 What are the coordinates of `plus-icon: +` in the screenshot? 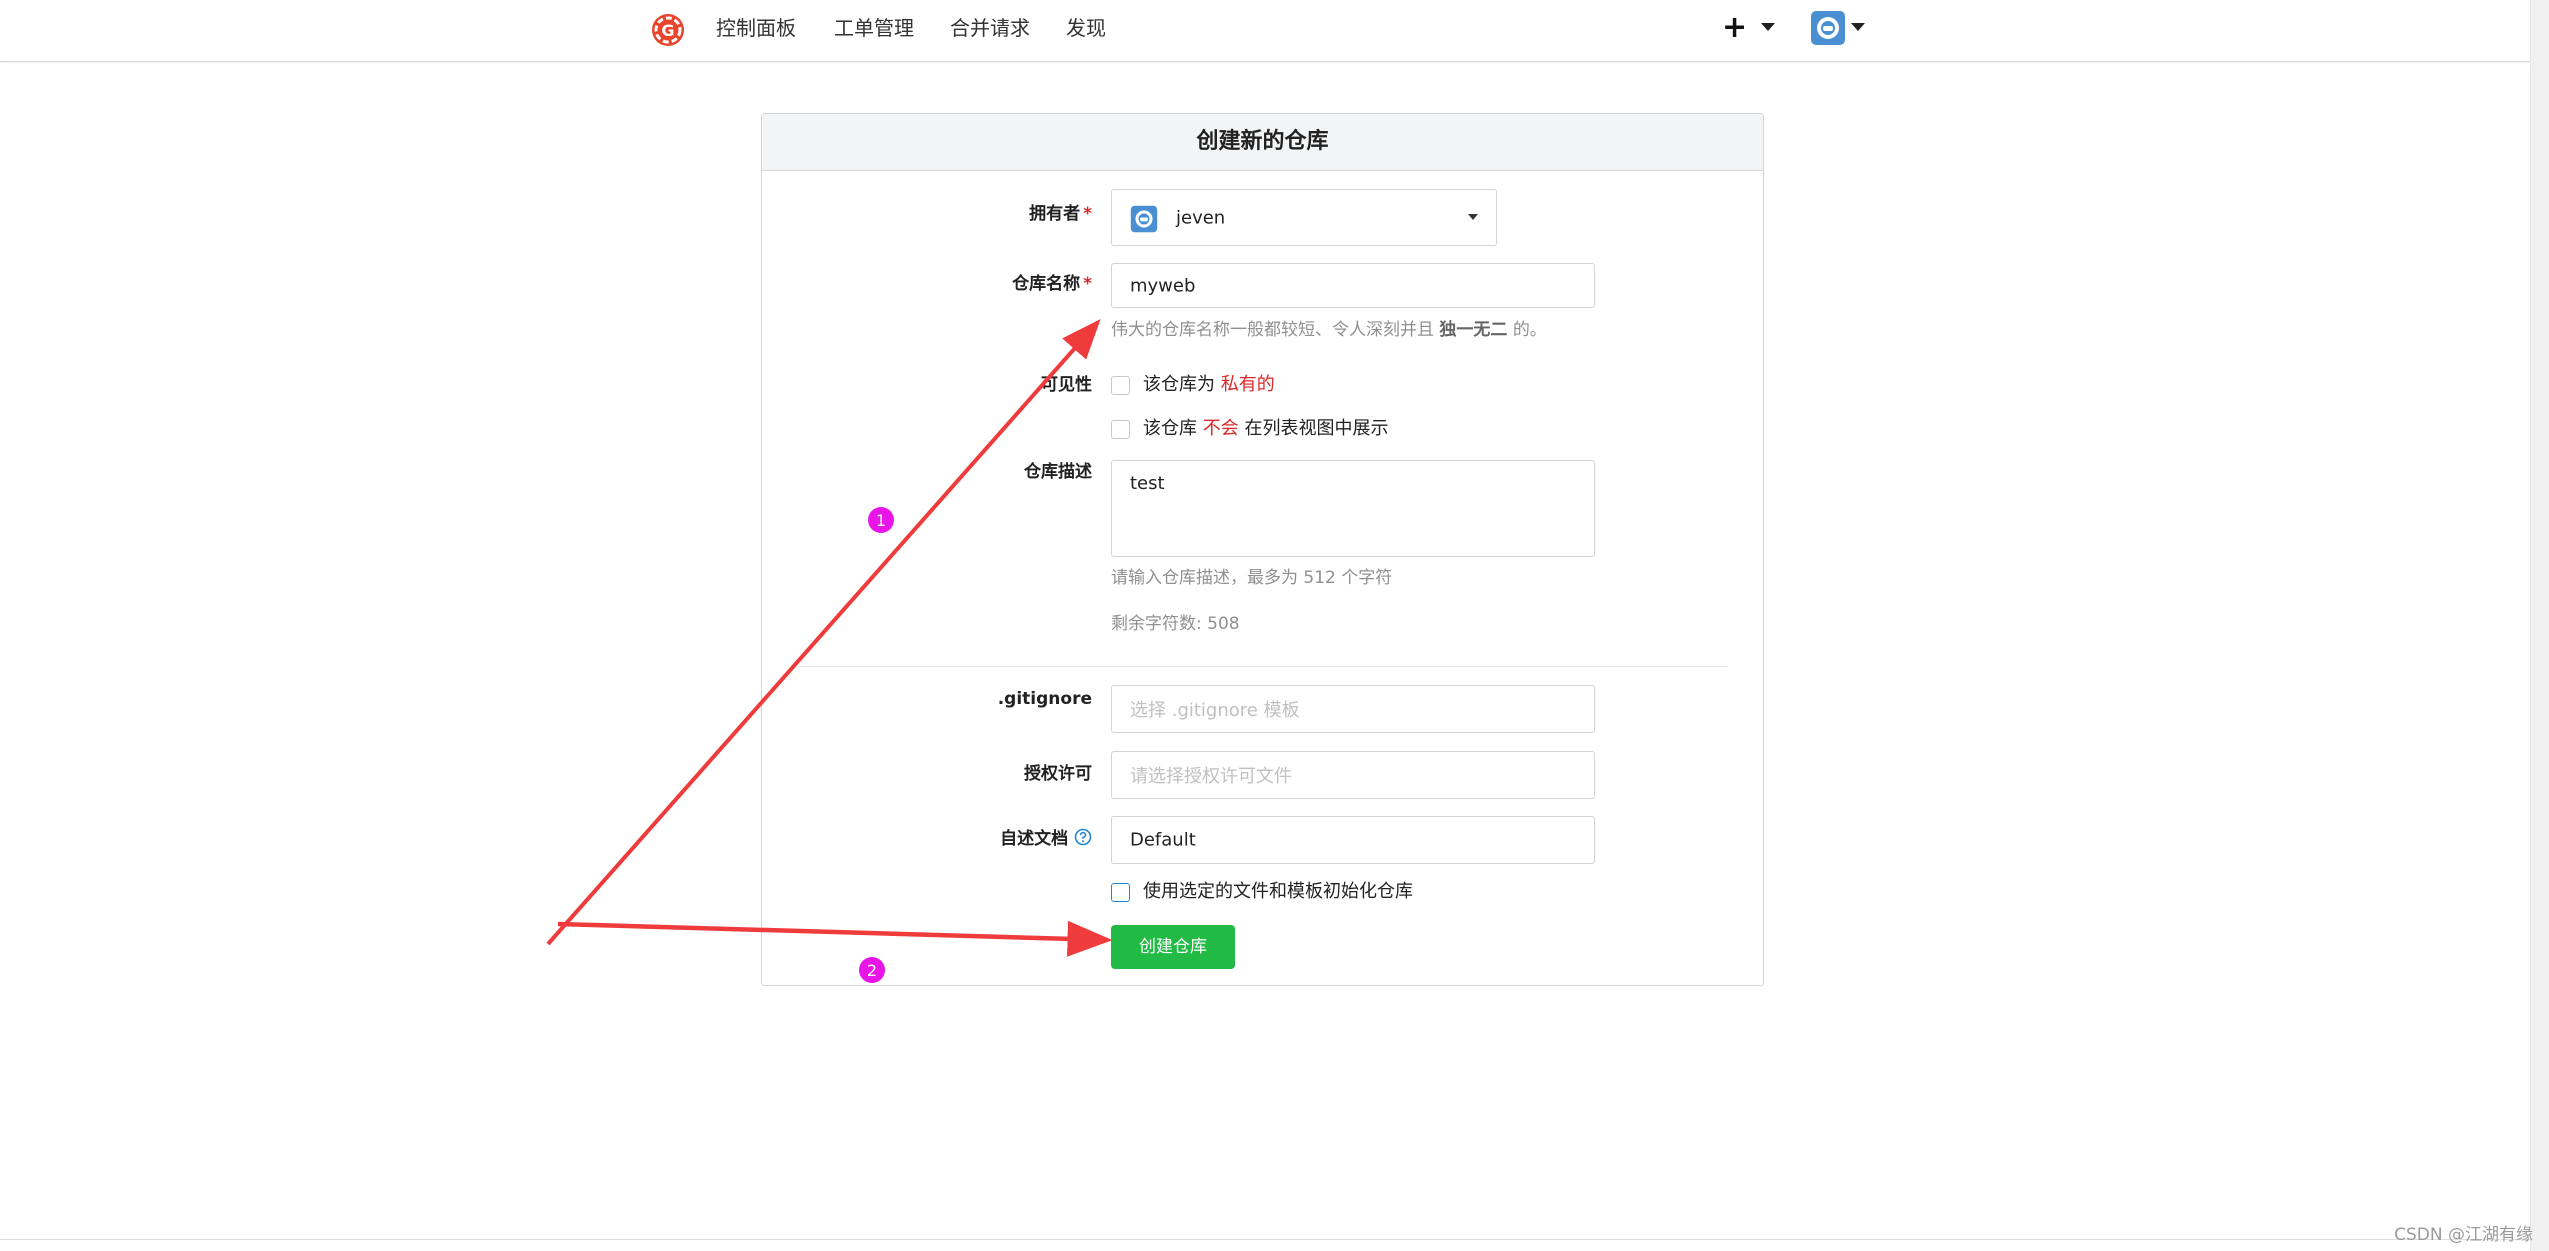 It's located at (1735, 27).